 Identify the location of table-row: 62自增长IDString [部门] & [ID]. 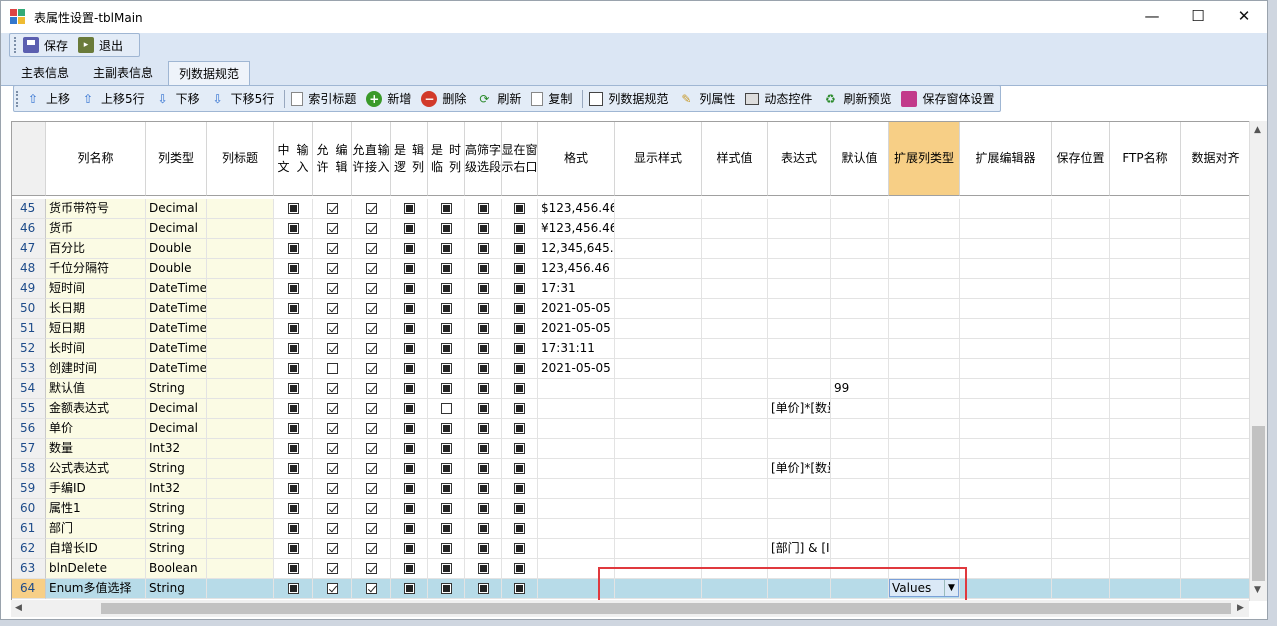
(631, 549).